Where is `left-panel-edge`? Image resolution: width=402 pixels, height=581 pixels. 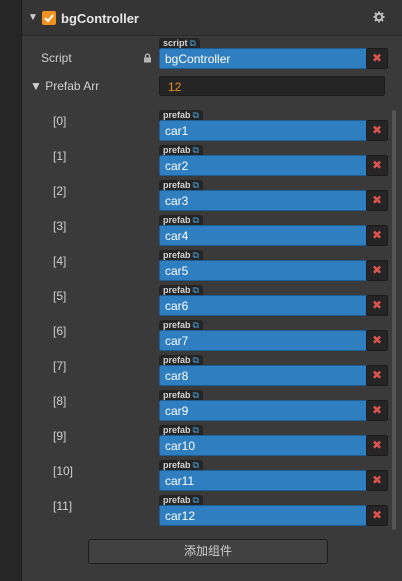
left-panel-edge is located at coordinates (11, 290).